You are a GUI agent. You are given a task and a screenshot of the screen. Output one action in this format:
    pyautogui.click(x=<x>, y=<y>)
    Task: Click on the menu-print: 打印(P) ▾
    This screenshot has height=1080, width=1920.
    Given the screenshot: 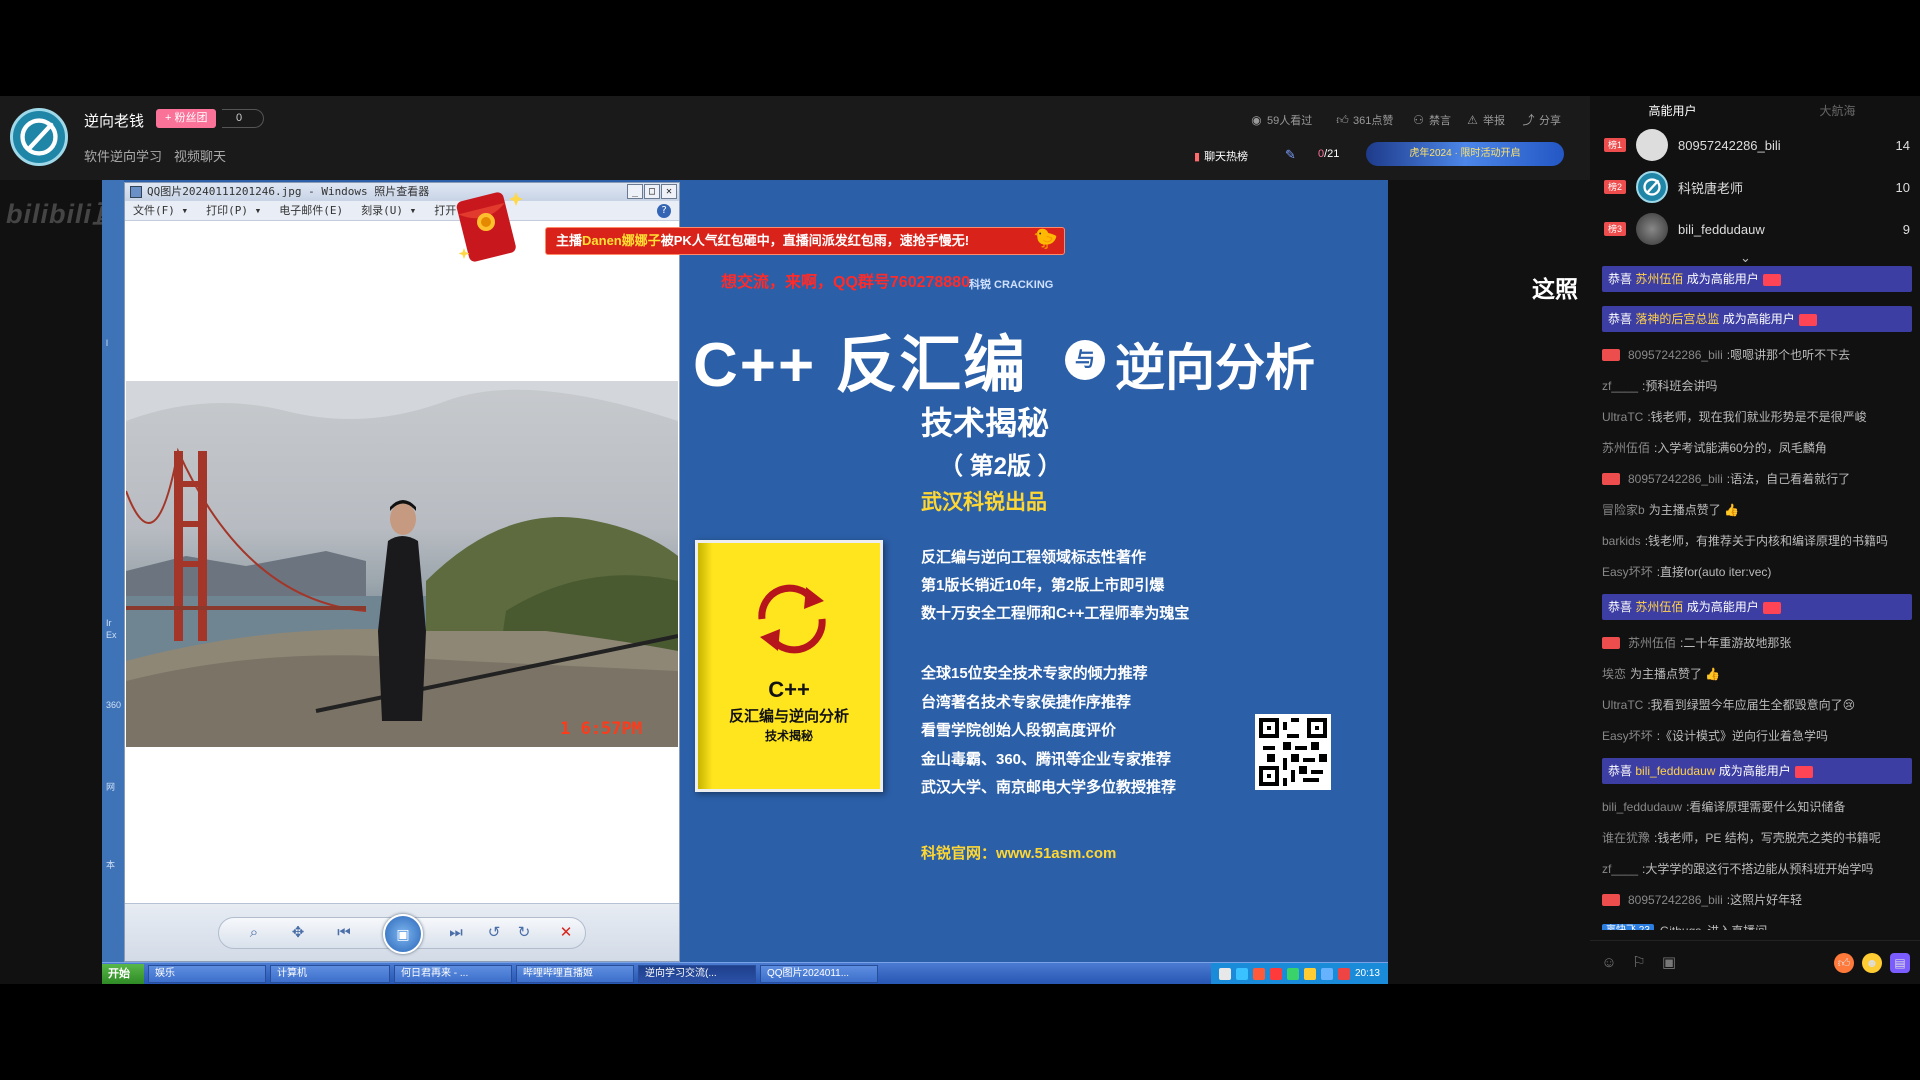 What is the action you would take?
    pyautogui.click(x=233, y=210)
    